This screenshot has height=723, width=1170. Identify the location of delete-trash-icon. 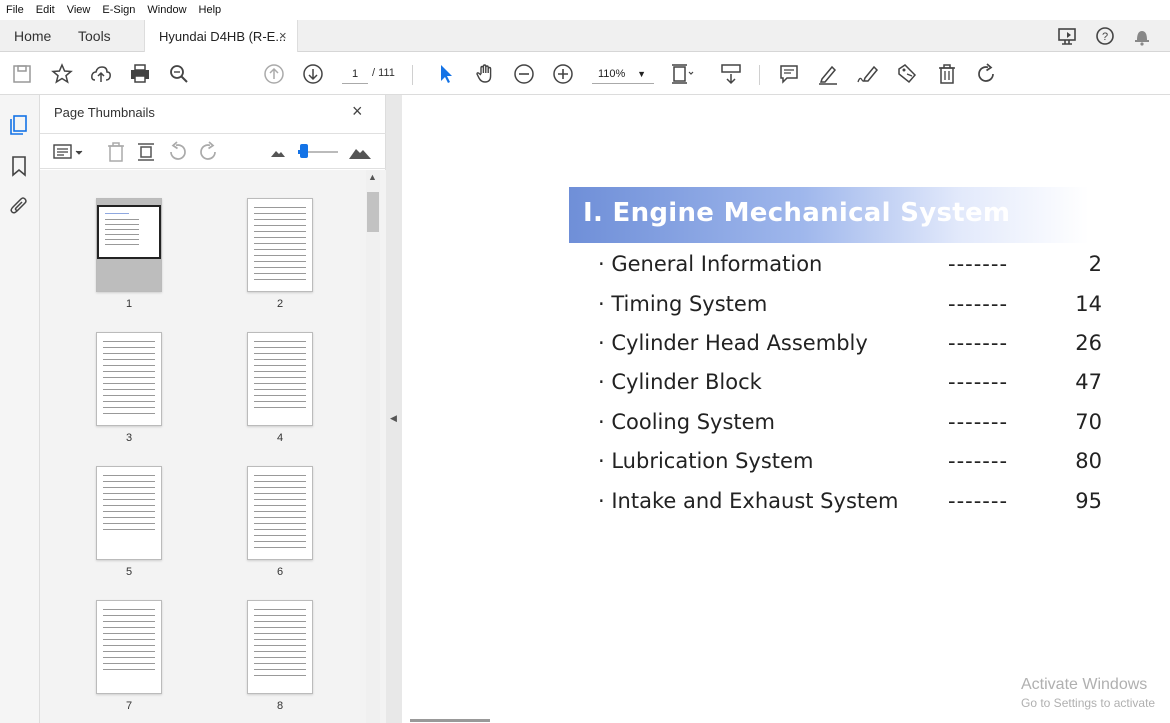
(947, 74).